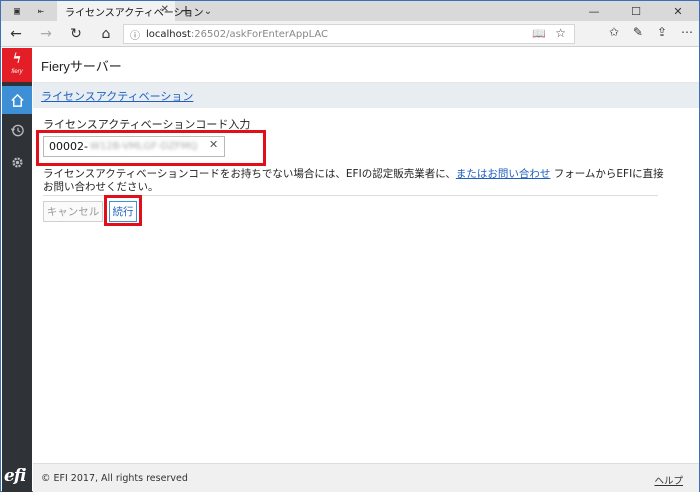 This screenshot has width=700, height=492. Describe the element at coordinates (15, 476) in the screenshot. I see `efi-logo: efi` at that location.